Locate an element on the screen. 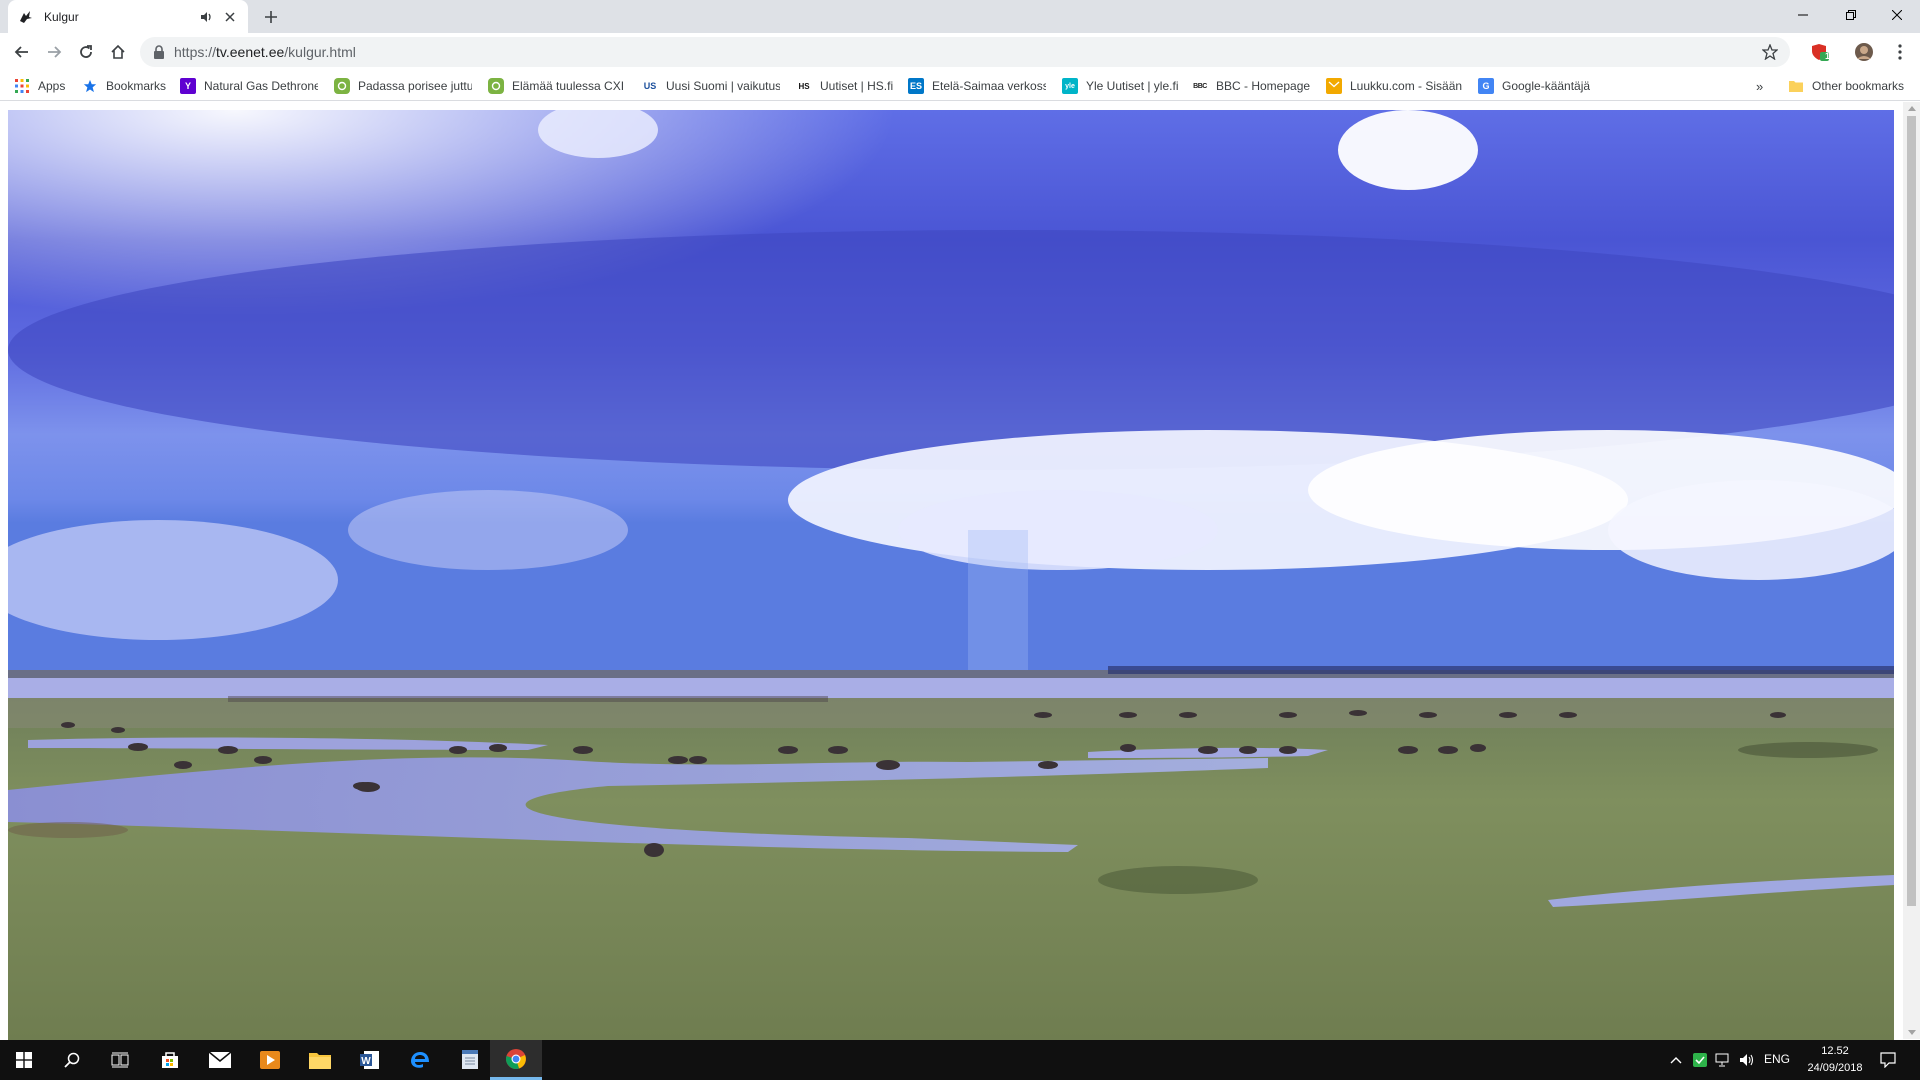 The image size is (1920, 1080). start-button is located at coordinates (24, 1060).